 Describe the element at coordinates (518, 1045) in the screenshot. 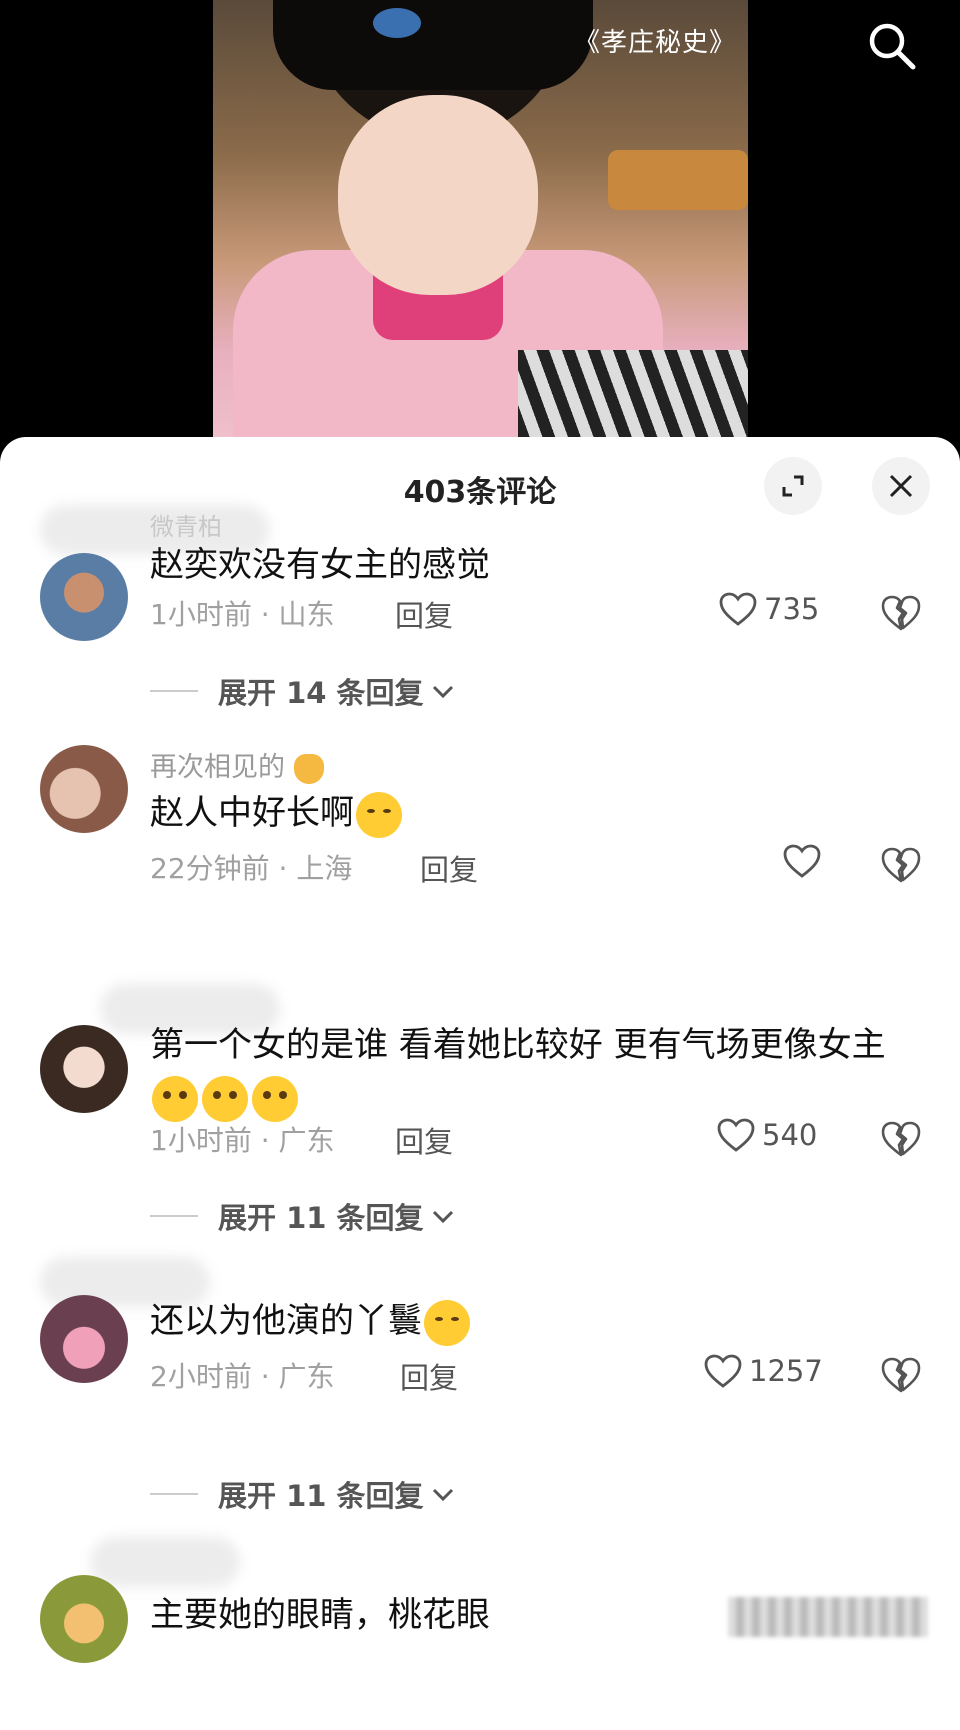

I see `comment-text-content: 第一个女的是谁 看着她比较好 更有气场更像女主` at that location.